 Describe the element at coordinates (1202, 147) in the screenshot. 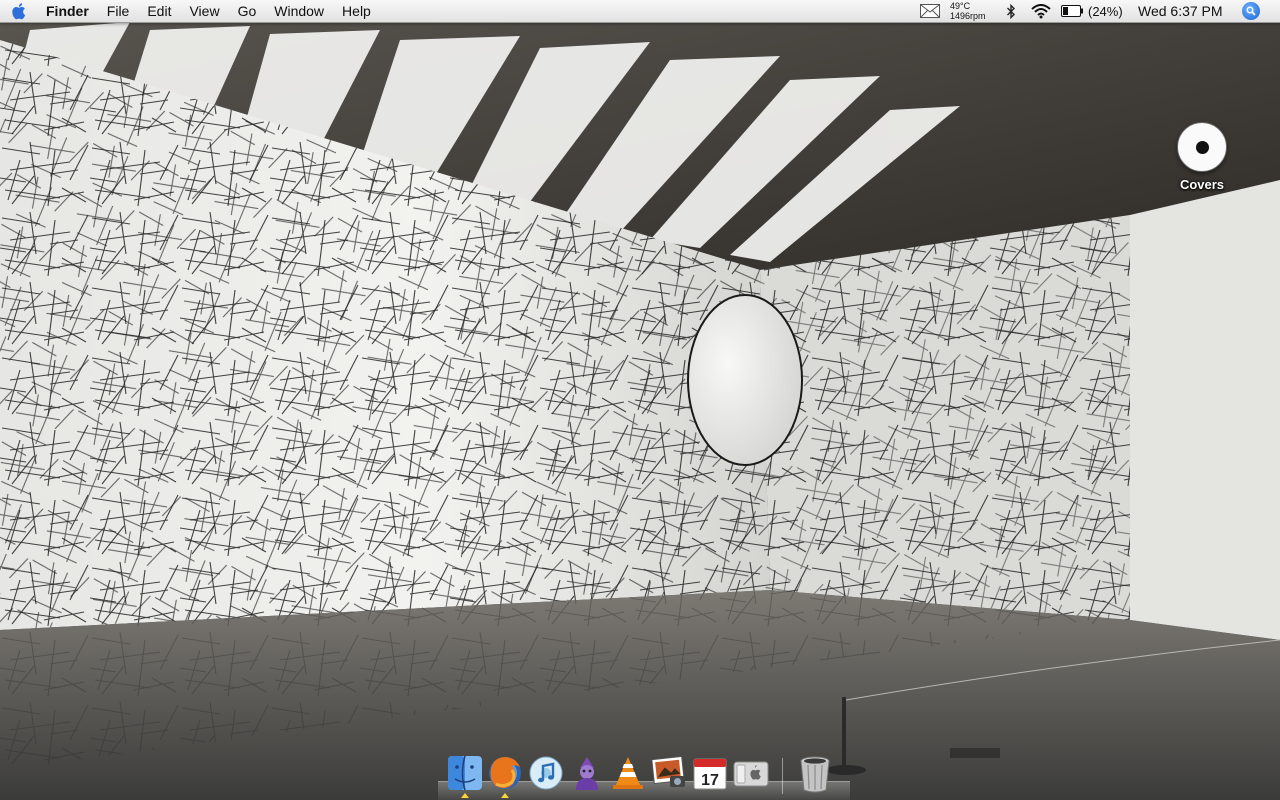

I see `cd-disc-icon` at that location.